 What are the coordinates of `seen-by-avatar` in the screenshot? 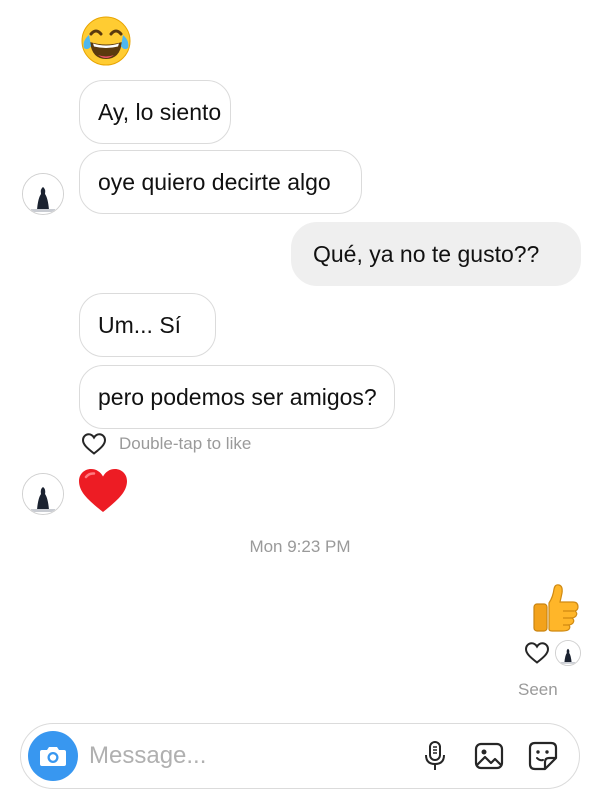 It's located at (568, 653).